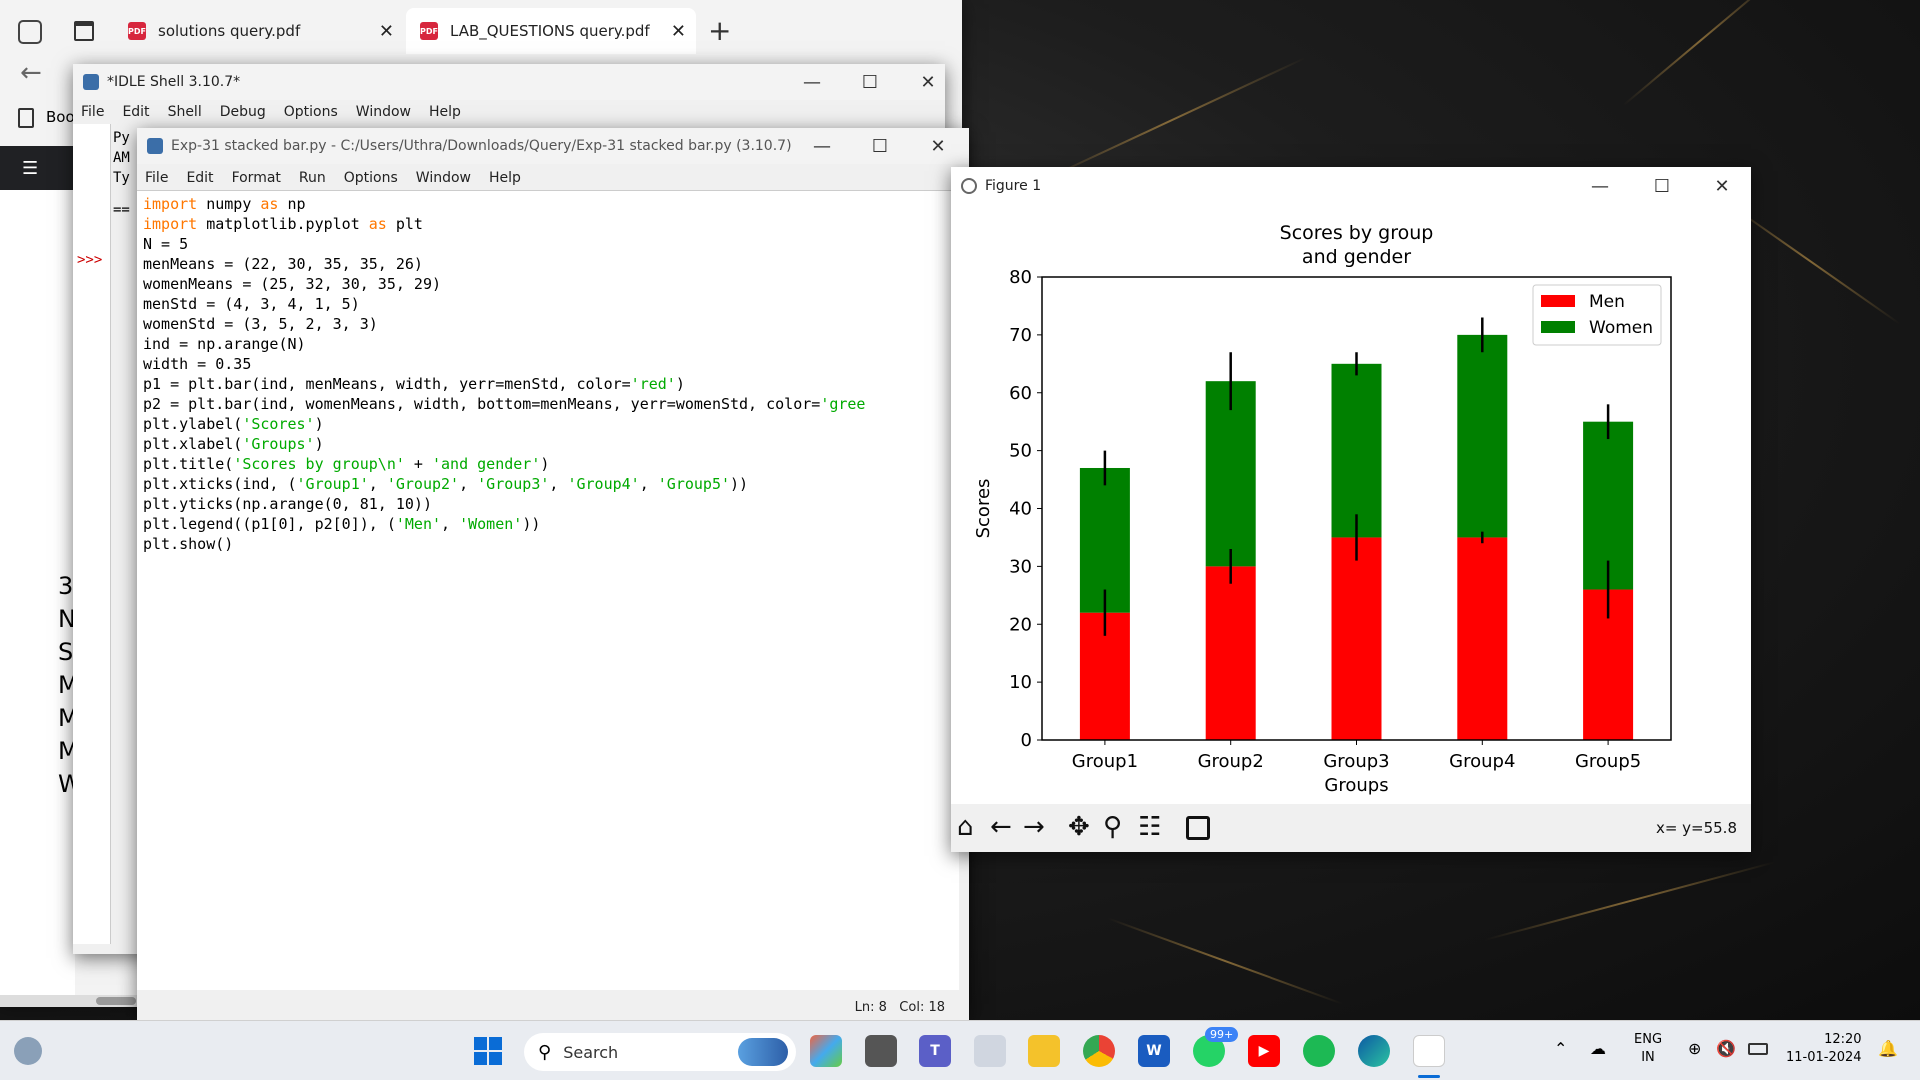 Image resolution: width=1920 pixels, height=1080 pixels. Describe the element at coordinates (1154, 1051) in the screenshot. I see `word-icon: W` at that location.